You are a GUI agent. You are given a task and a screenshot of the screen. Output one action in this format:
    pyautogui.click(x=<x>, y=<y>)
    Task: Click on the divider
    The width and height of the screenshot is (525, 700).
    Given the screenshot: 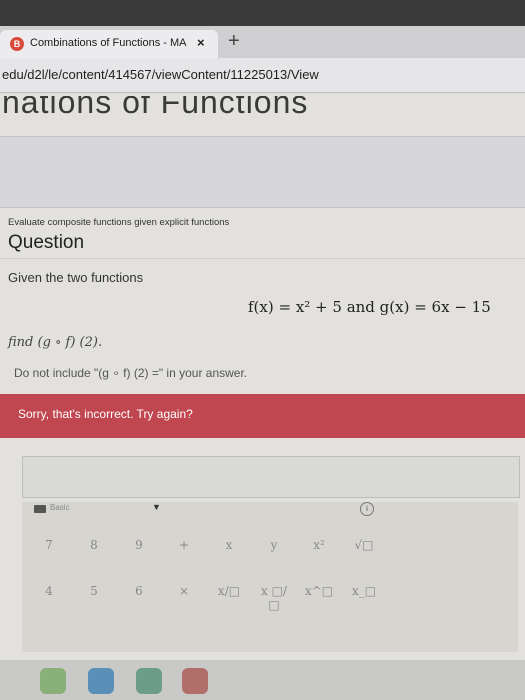 What is the action you would take?
    pyautogui.click(x=262, y=258)
    